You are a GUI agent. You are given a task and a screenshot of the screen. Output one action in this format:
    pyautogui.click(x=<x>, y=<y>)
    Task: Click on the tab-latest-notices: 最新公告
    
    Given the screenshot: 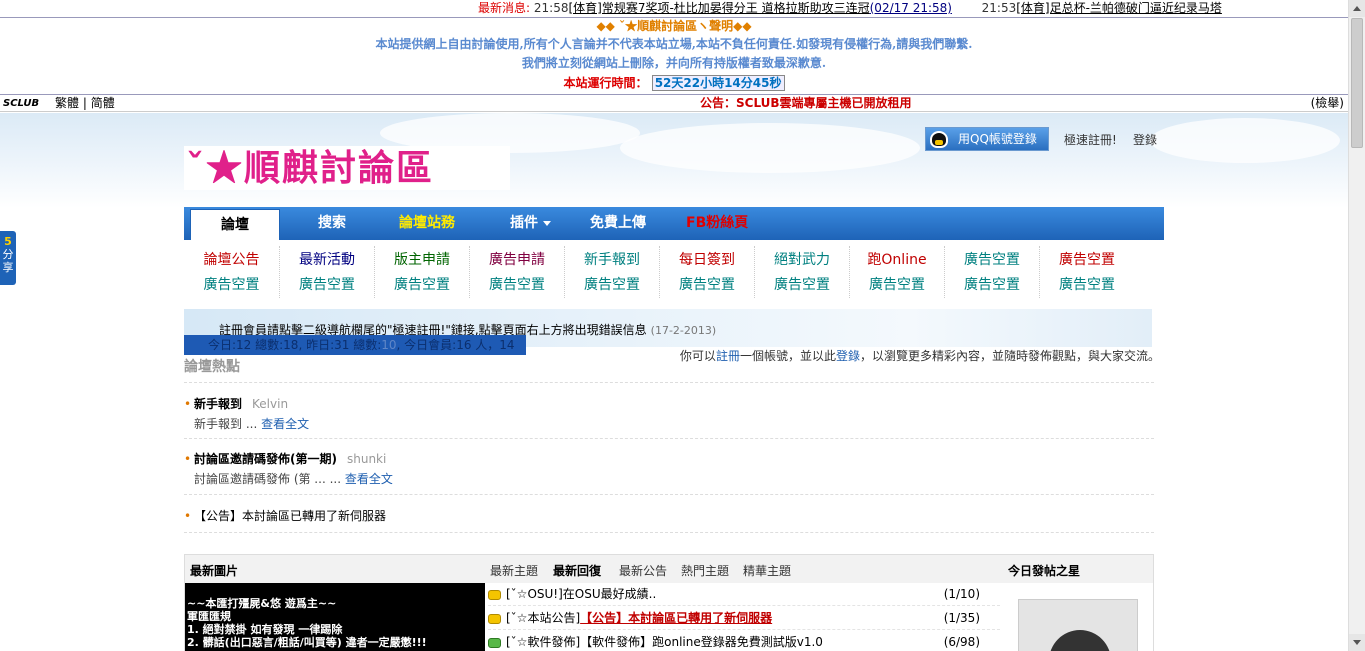 What is the action you would take?
    pyautogui.click(x=643, y=570)
    